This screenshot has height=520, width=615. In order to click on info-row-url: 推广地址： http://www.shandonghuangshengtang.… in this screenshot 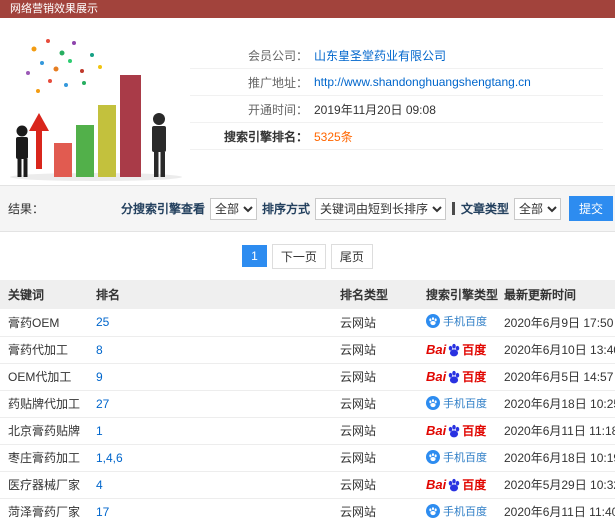, I will do `click(396, 82)`.